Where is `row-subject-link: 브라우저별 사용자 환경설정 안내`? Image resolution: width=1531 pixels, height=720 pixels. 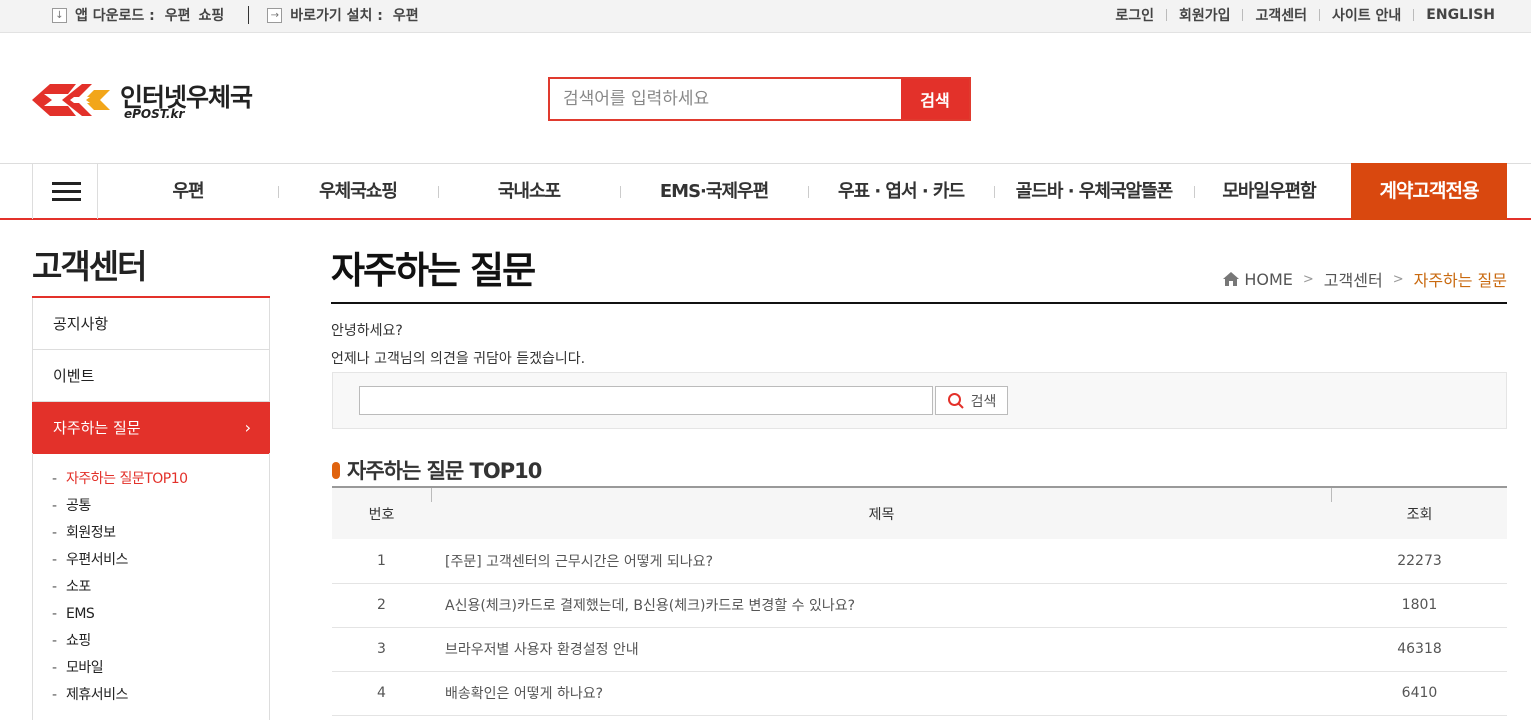 row-subject-link: 브라우저별 사용자 환경설정 안내 is located at coordinates (881, 649).